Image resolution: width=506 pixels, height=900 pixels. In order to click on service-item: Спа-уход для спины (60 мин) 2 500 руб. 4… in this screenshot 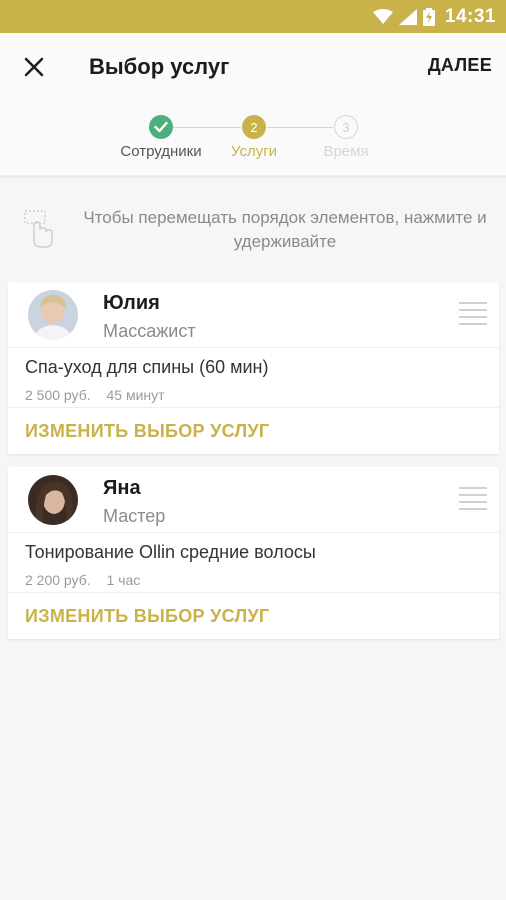, I will do `click(253, 378)`.